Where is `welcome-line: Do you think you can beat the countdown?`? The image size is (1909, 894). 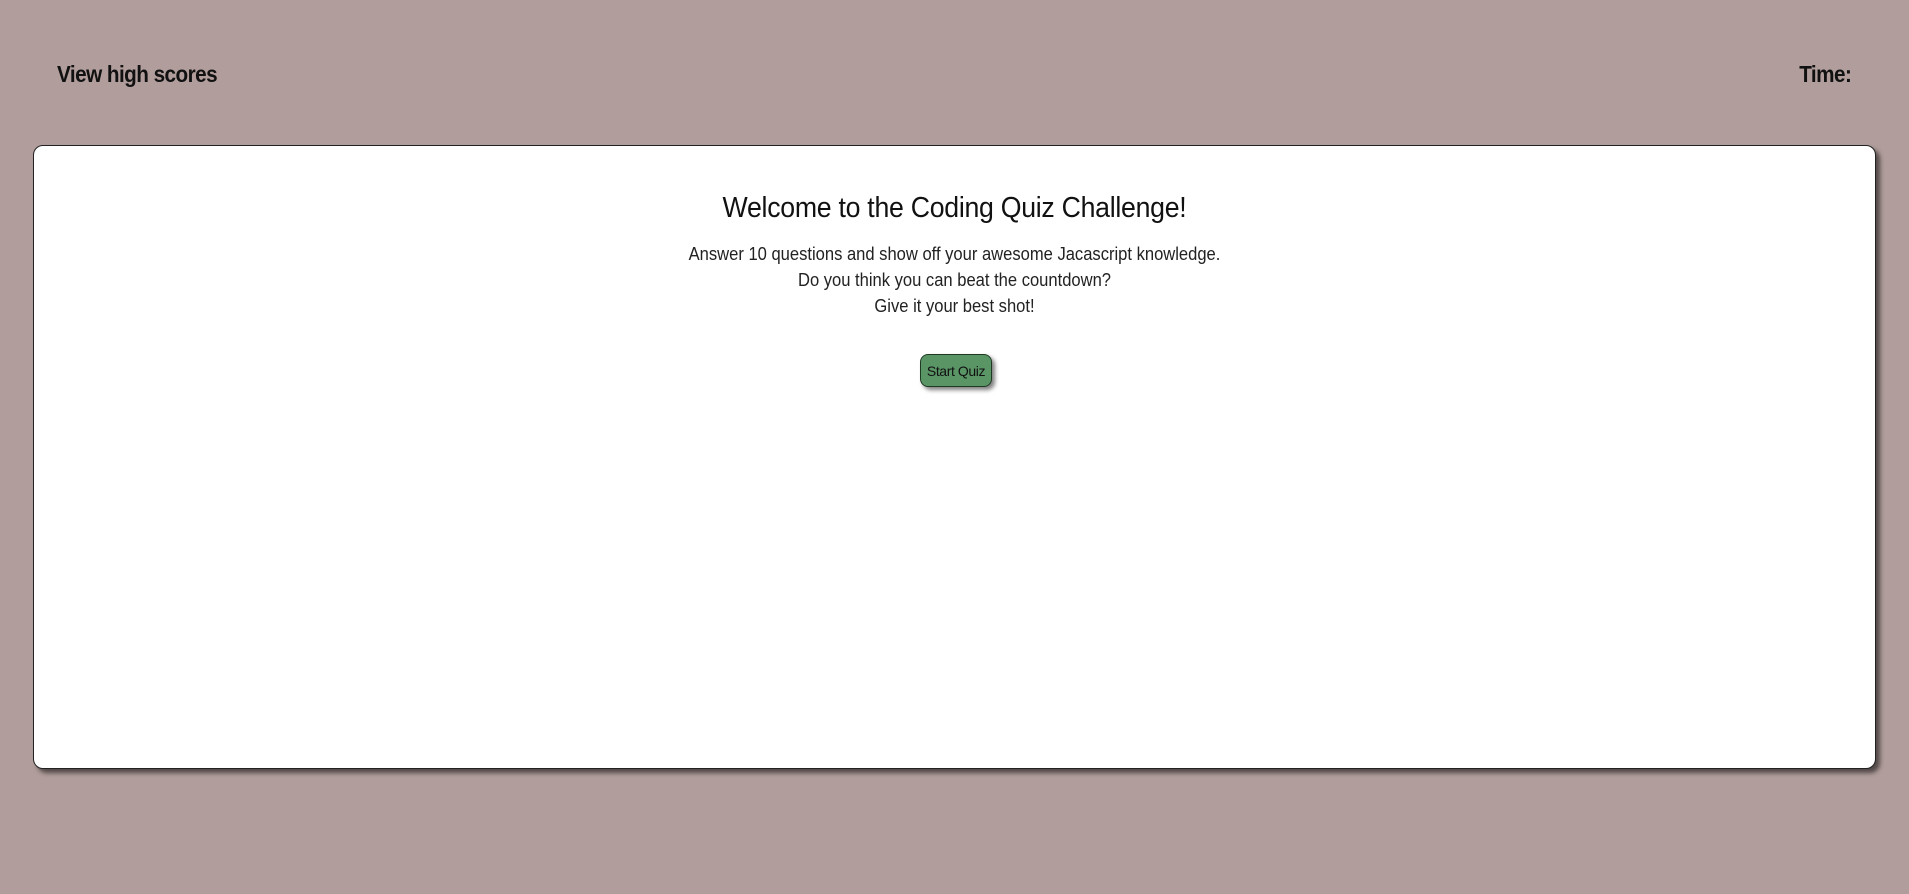
welcome-line: Do you think you can beat the countdown? is located at coordinates (954, 280).